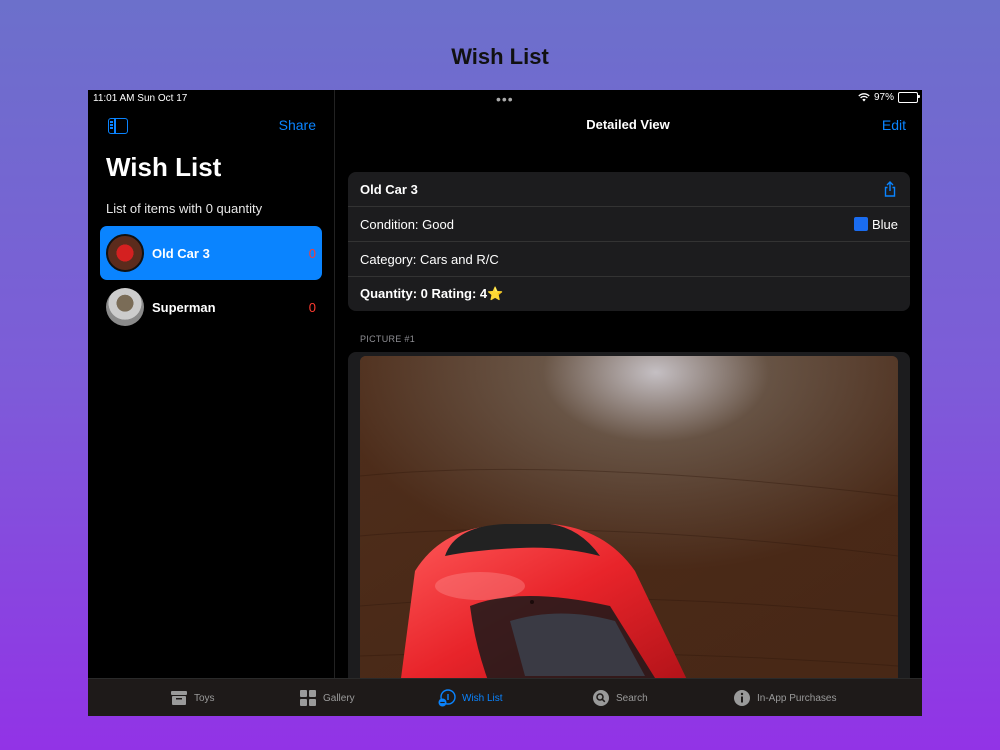  I want to click on page-title: Wish List, so click(500, 56).